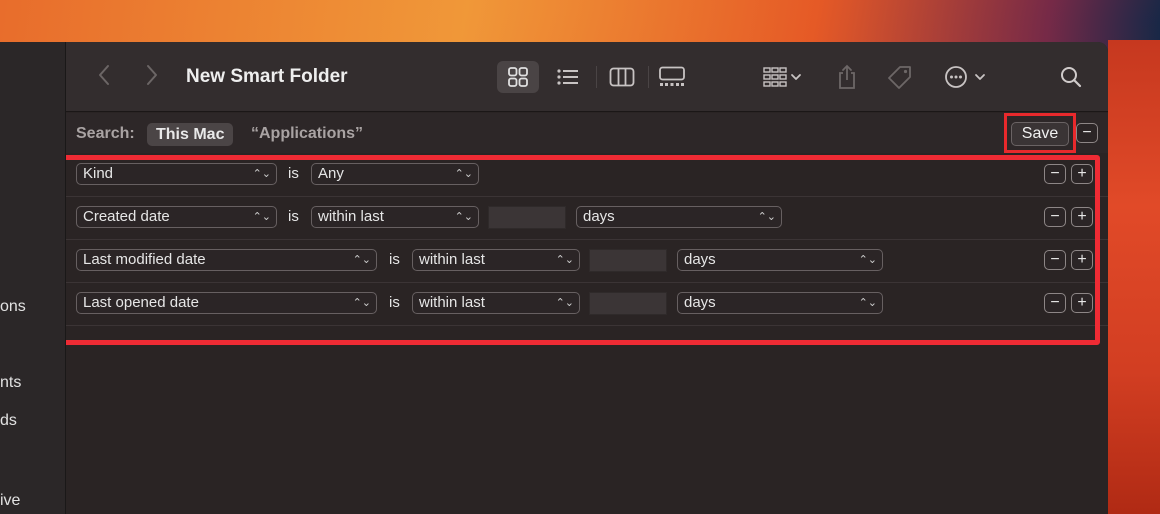  I want to click on sidebar-item-label: nts, so click(11, 382).